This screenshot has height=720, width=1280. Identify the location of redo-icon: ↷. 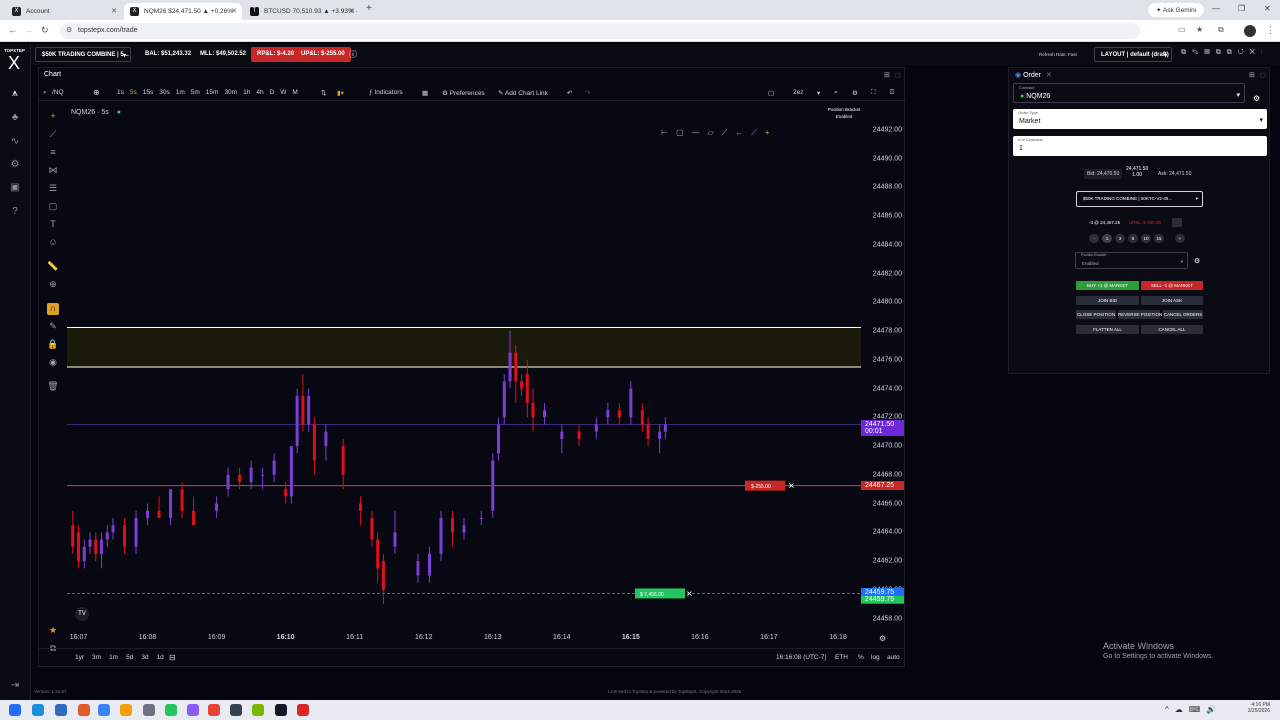
(587, 93).